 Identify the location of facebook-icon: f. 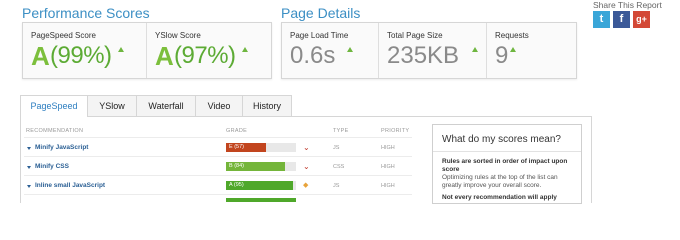
(621, 19).